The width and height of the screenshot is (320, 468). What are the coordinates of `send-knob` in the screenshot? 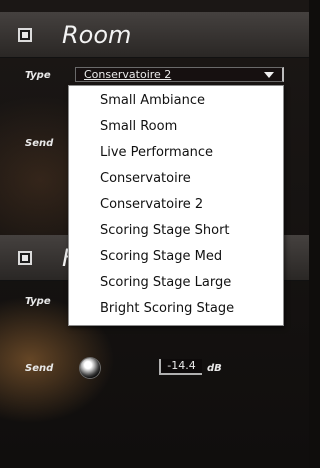 It's located at (90, 368).